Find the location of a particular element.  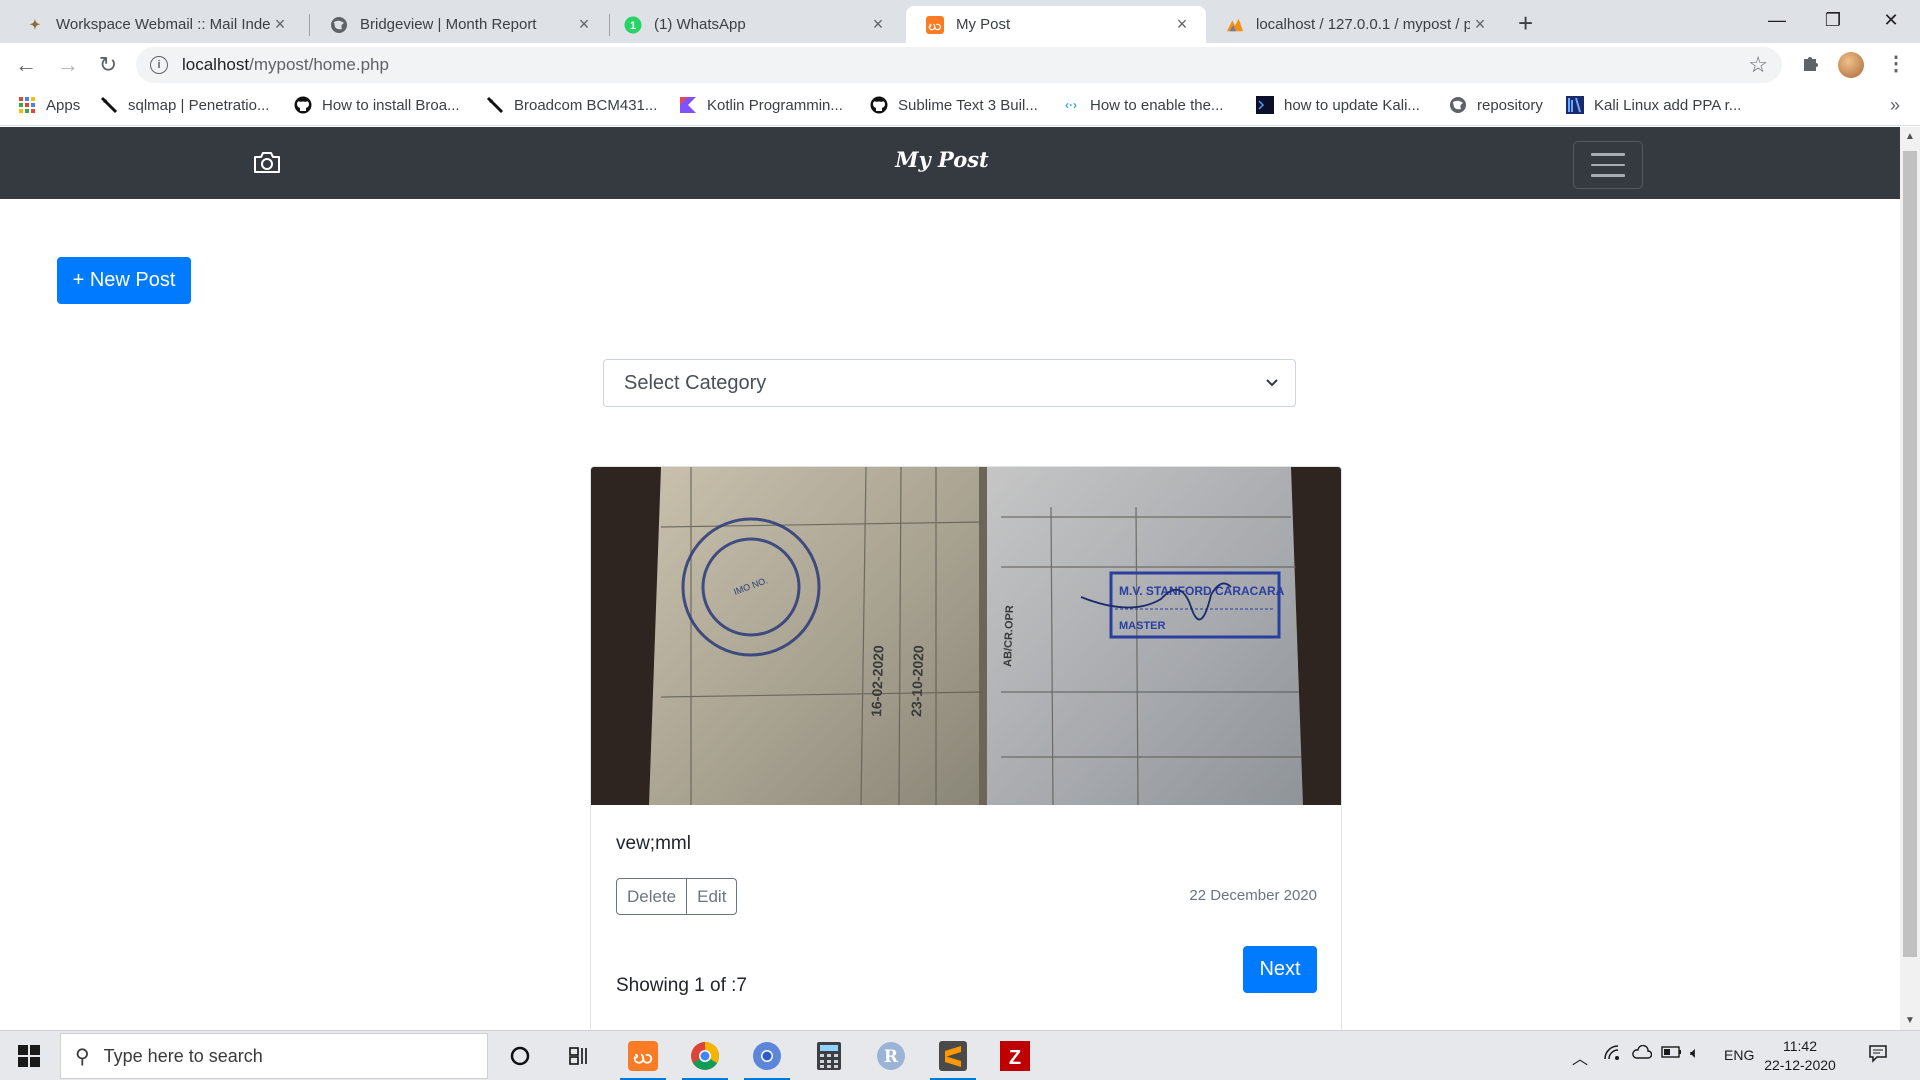

category-select-value: Select Category is located at coordinates (695, 382).